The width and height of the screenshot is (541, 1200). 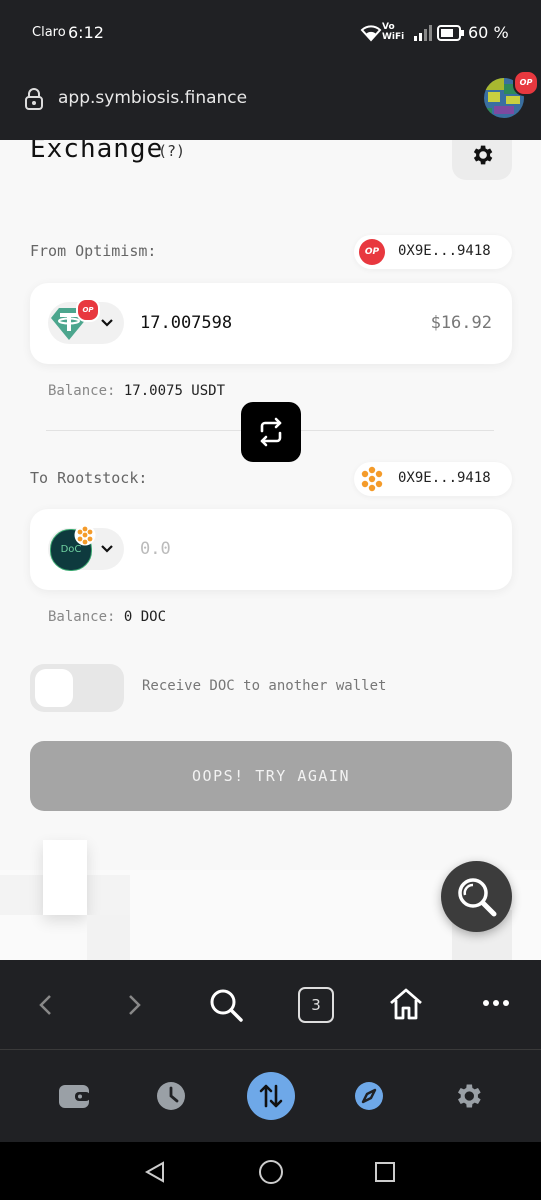 I want to click on to-amount-card: DoC 0.0, so click(x=271, y=549).